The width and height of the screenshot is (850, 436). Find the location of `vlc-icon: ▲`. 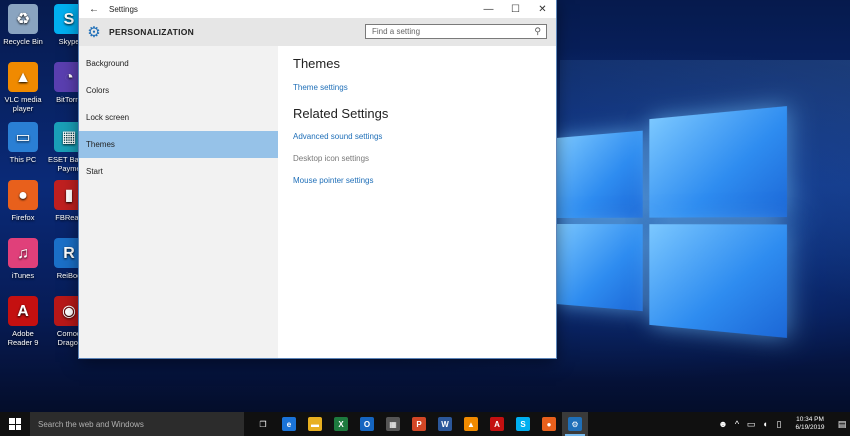

vlc-icon: ▲ is located at coordinates (471, 424).